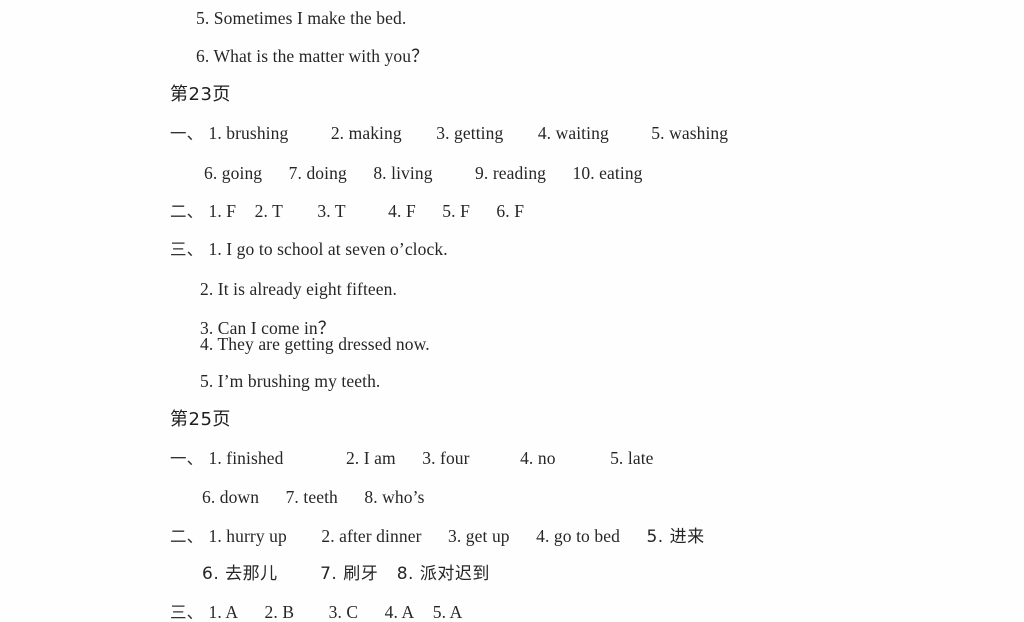  What do you see at coordinates (632, 458) in the screenshot?
I see `answer-item: 5. late` at bounding box center [632, 458].